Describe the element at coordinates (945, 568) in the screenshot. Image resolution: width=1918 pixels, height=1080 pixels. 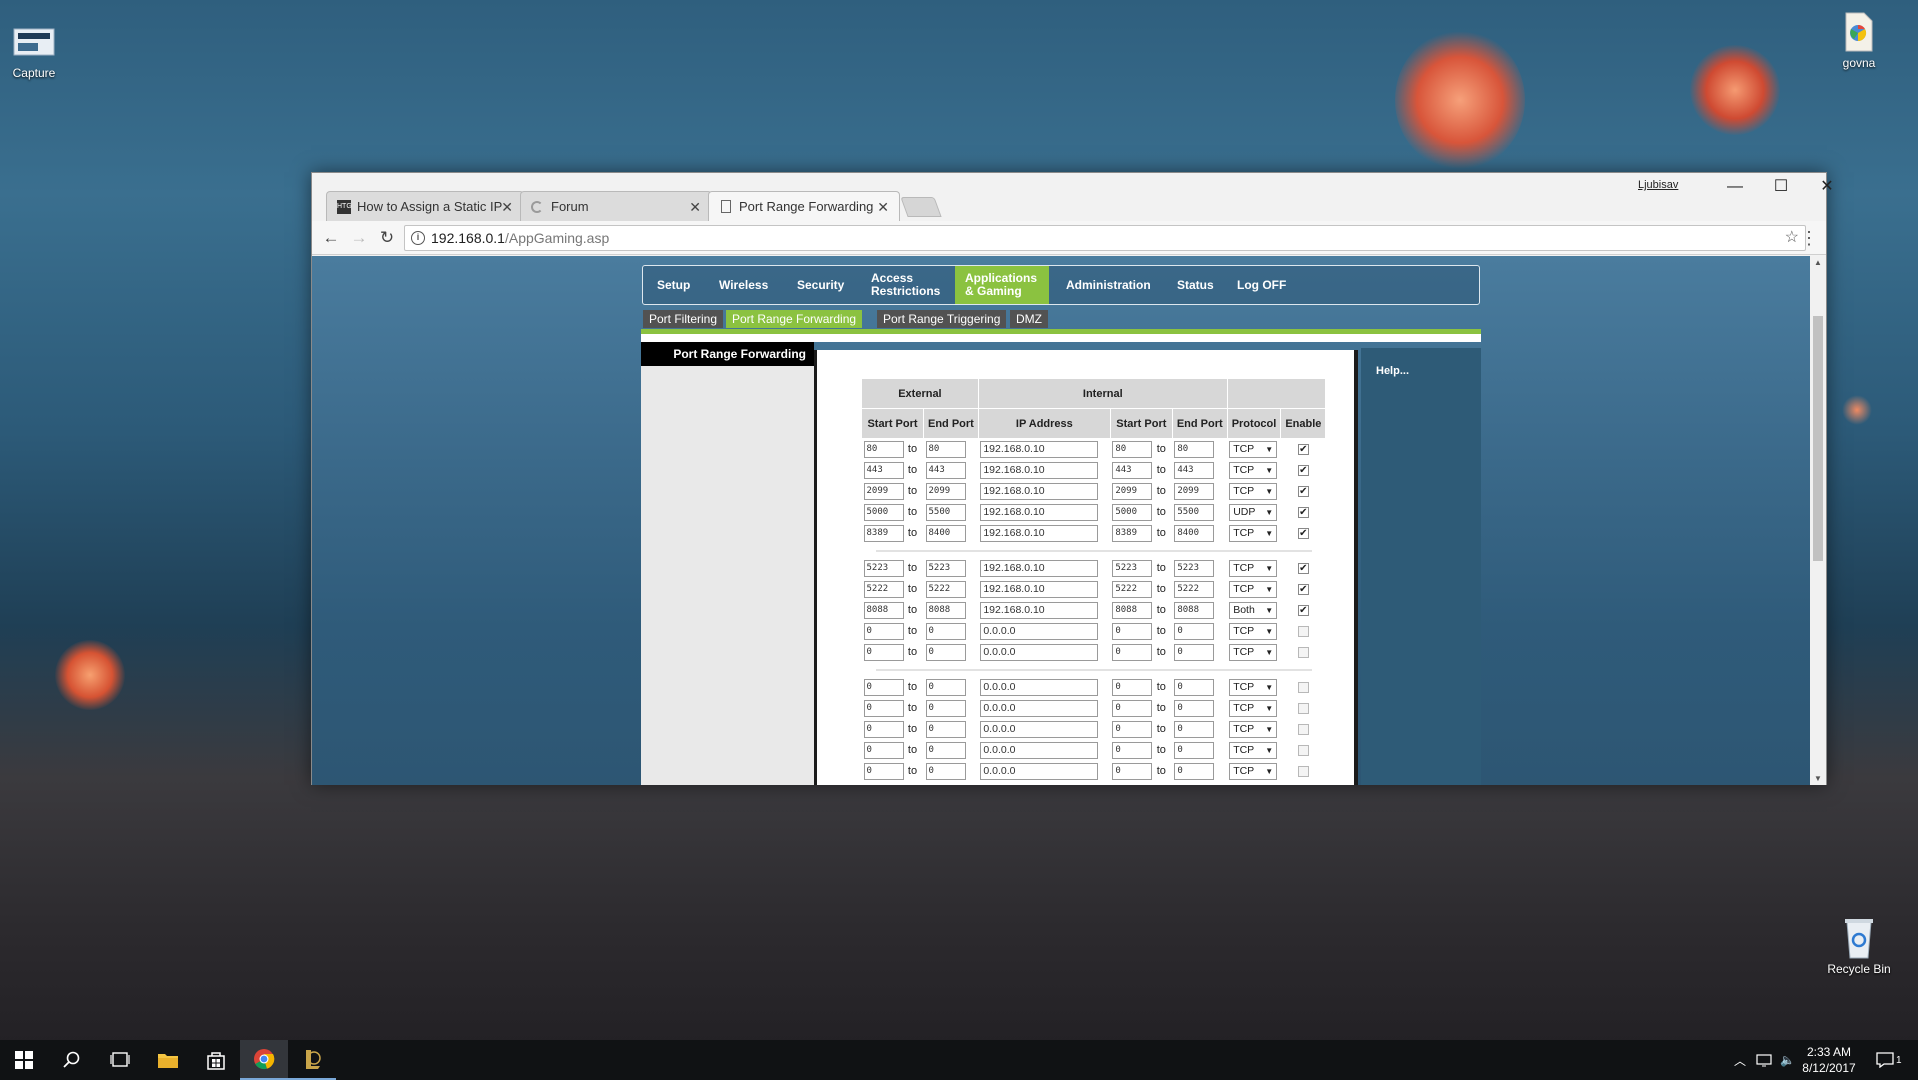
I see `ext-end-port-input: 5223` at that location.